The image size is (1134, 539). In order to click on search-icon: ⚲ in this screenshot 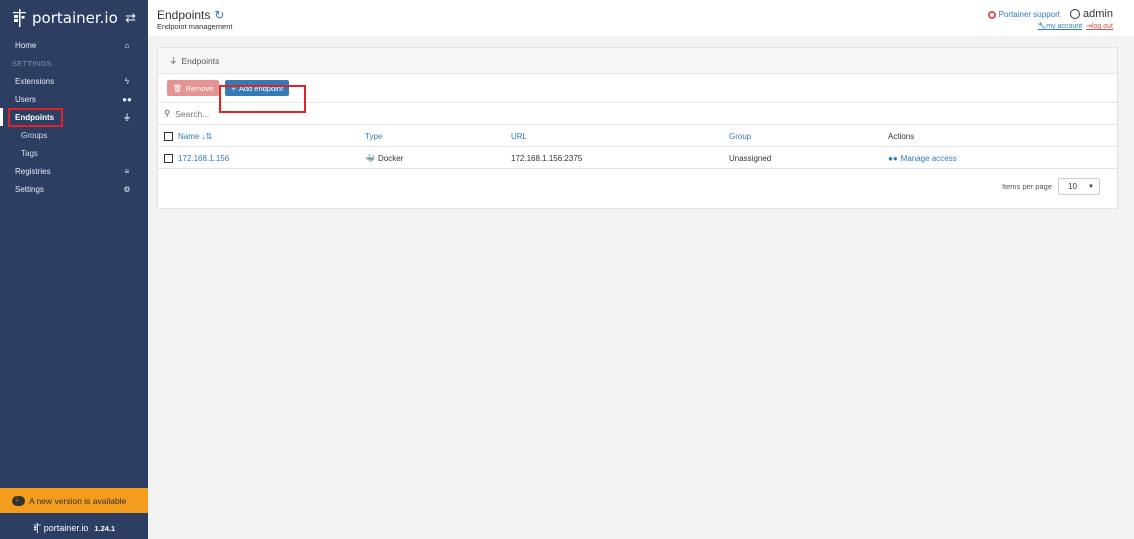, I will do `click(167, 113)`.